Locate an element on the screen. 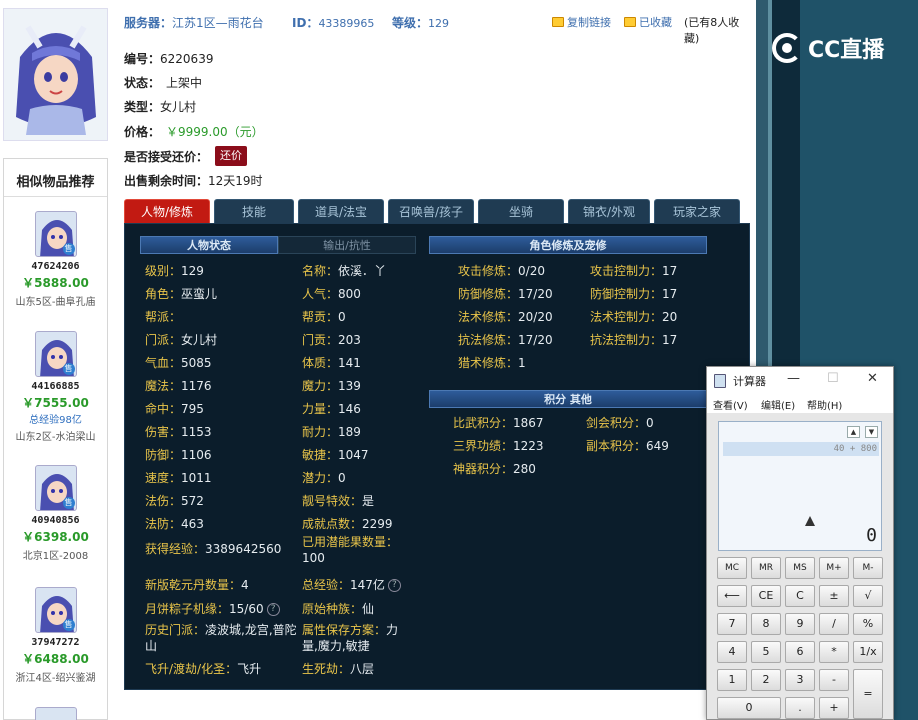 The height and width of the screenshot is (720, 918). minimize-button: — is located at coordinates (793, 378).